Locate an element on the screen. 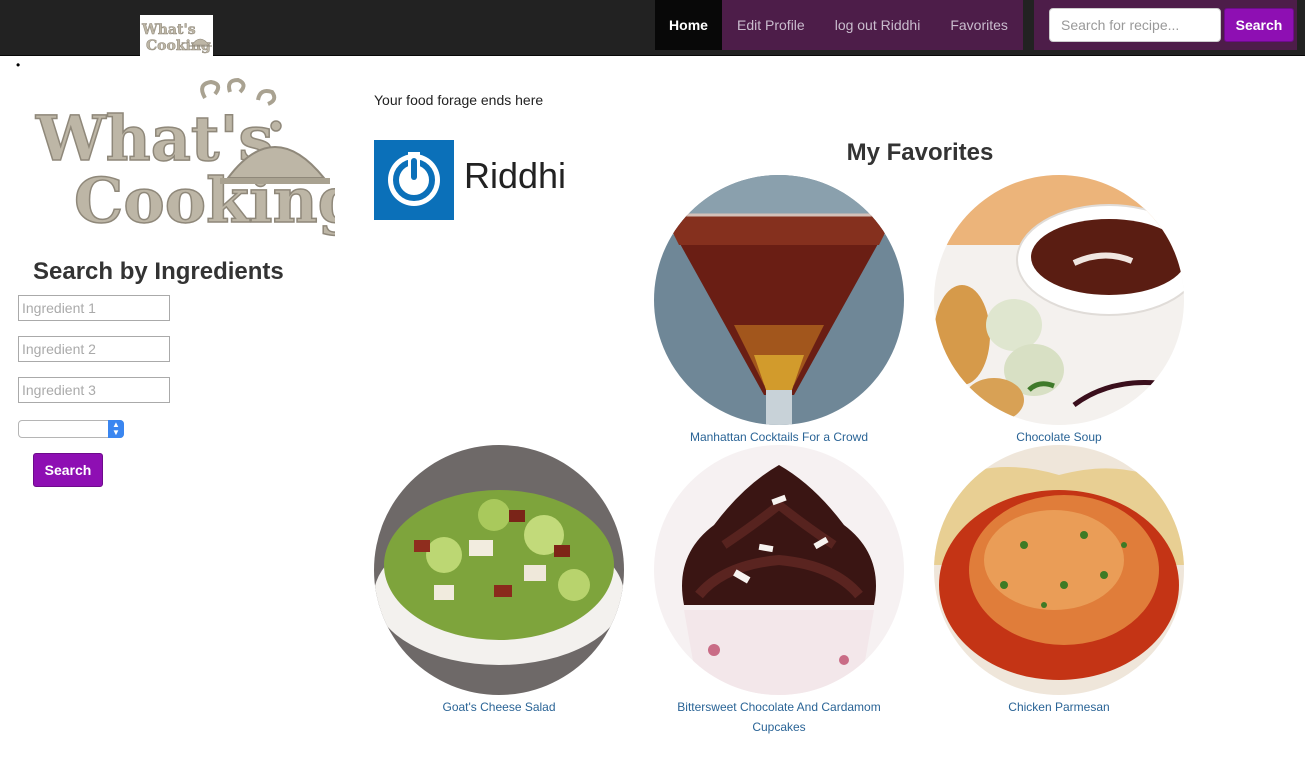  nav-home-link: Home is located at coordinates (688, 25).